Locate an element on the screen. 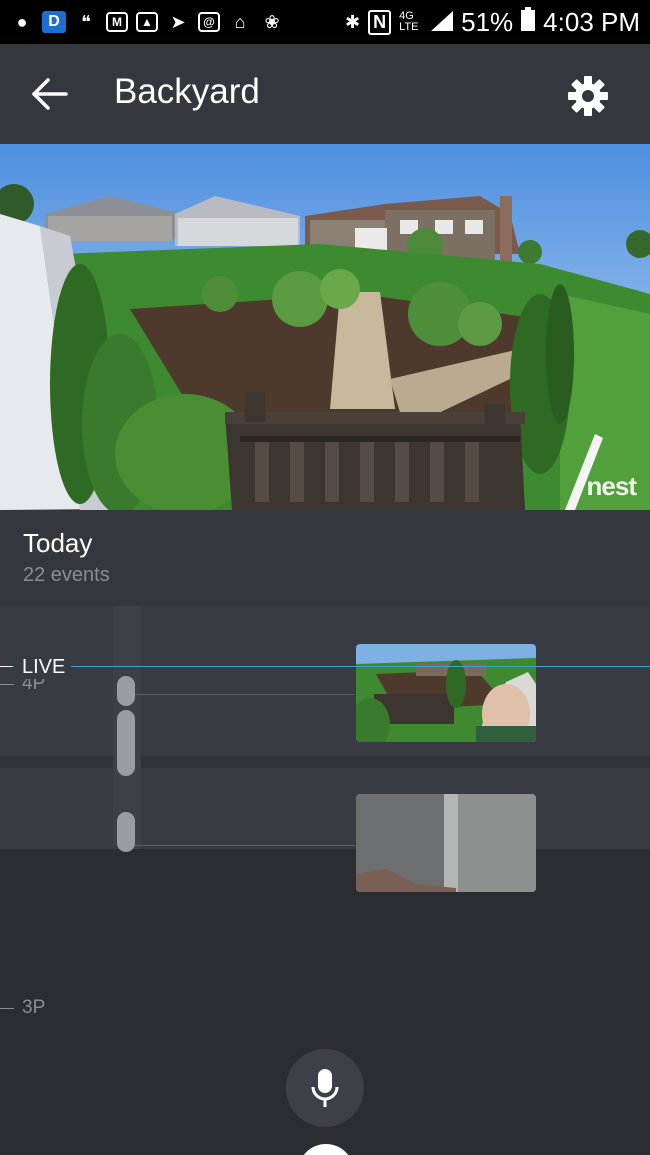 The height and width of the screenshot is (1155, 650). network-type: 4G LTE is located at coordinates (409, 21).